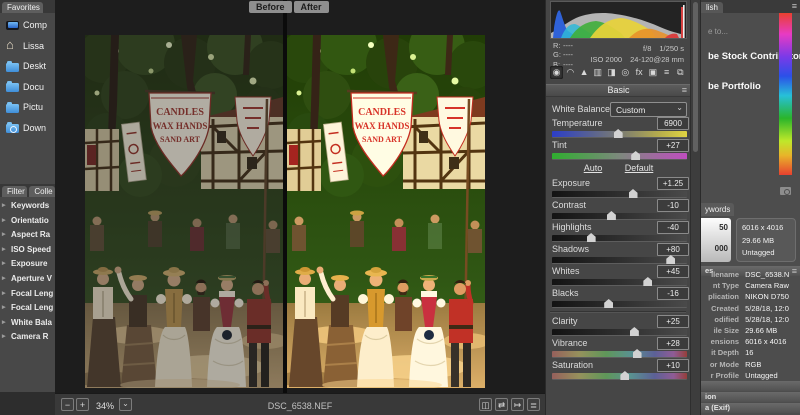 The width and height of the screenshot is (800, 415). Describe the element at coordinates (639, 168) in the screenshot. I see `default-link: Default` at that location.